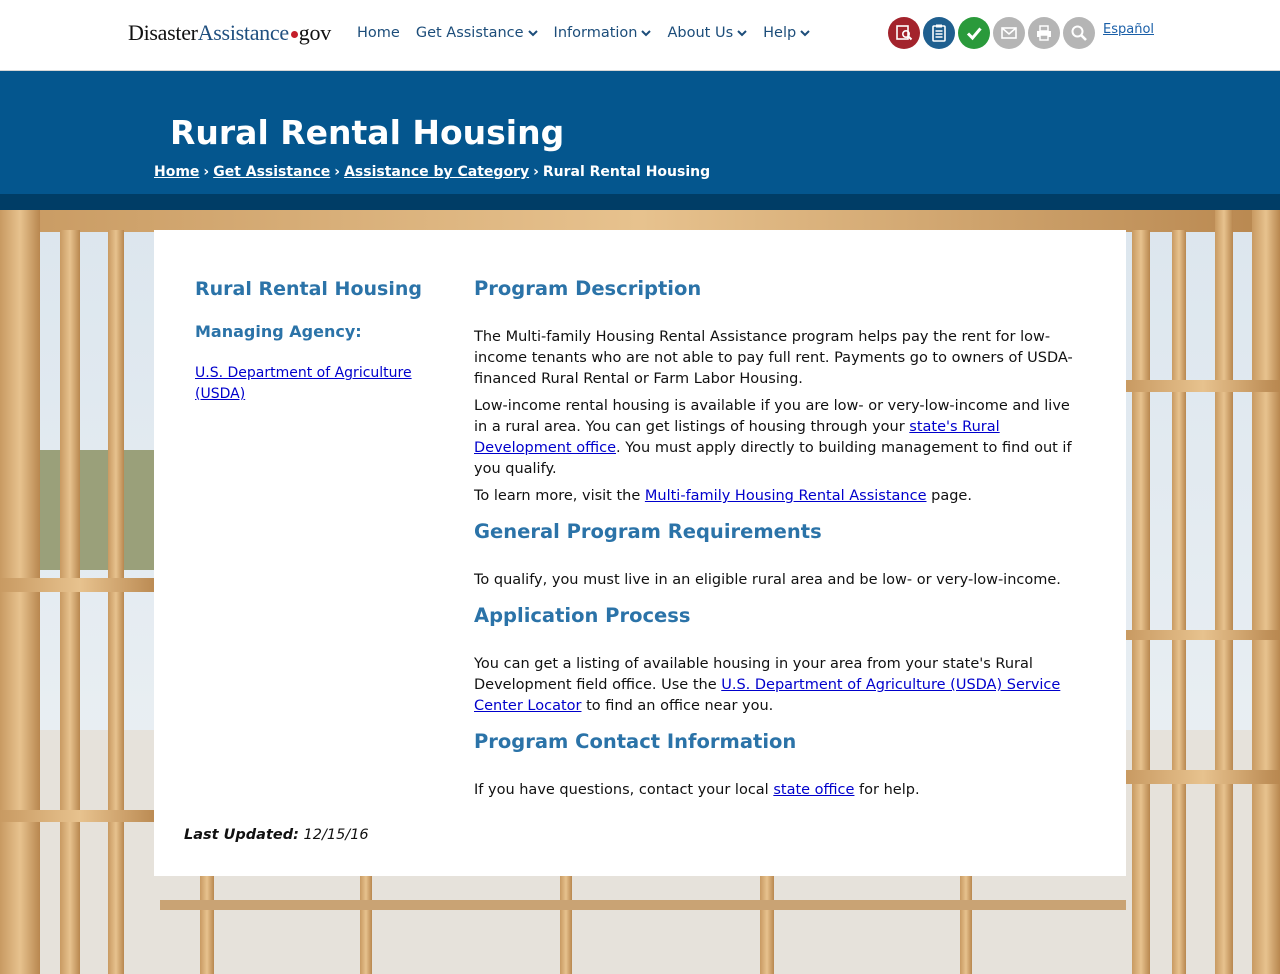  What do you see at coordinates (1009, 33) in the screenshot?
I see `email-icon` at bounding box center [1009, 33].